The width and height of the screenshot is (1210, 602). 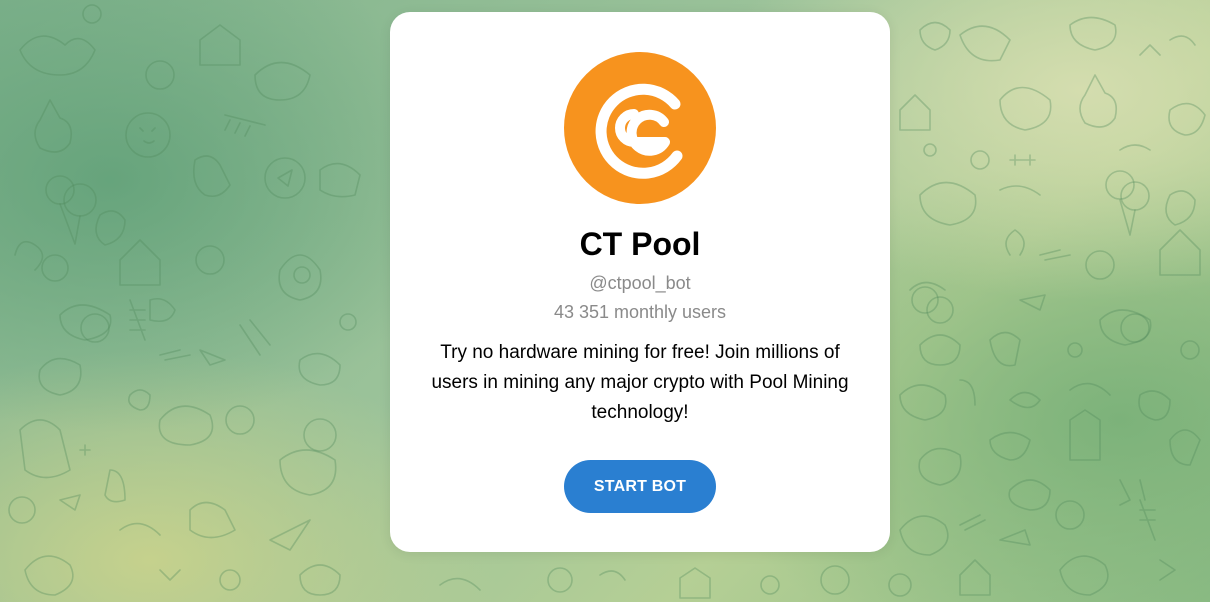 I want to click on start-bot-button: START BOT, so click(x=640, y=486).